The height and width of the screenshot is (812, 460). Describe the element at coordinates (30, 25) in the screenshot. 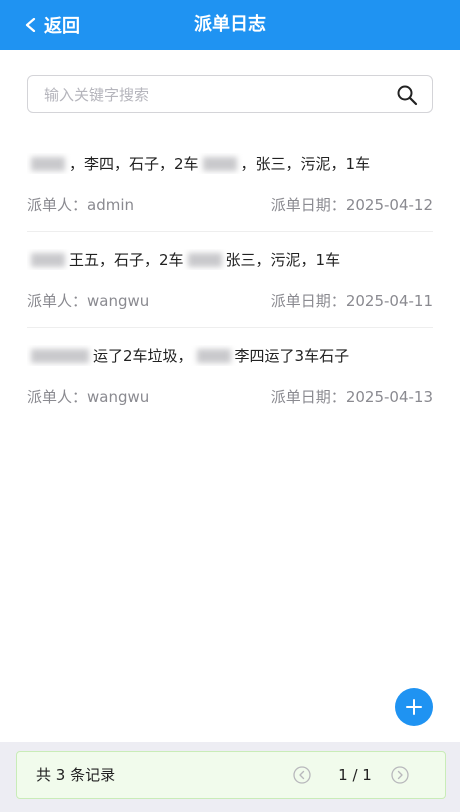

I see `chevron-left-icon` at that location.